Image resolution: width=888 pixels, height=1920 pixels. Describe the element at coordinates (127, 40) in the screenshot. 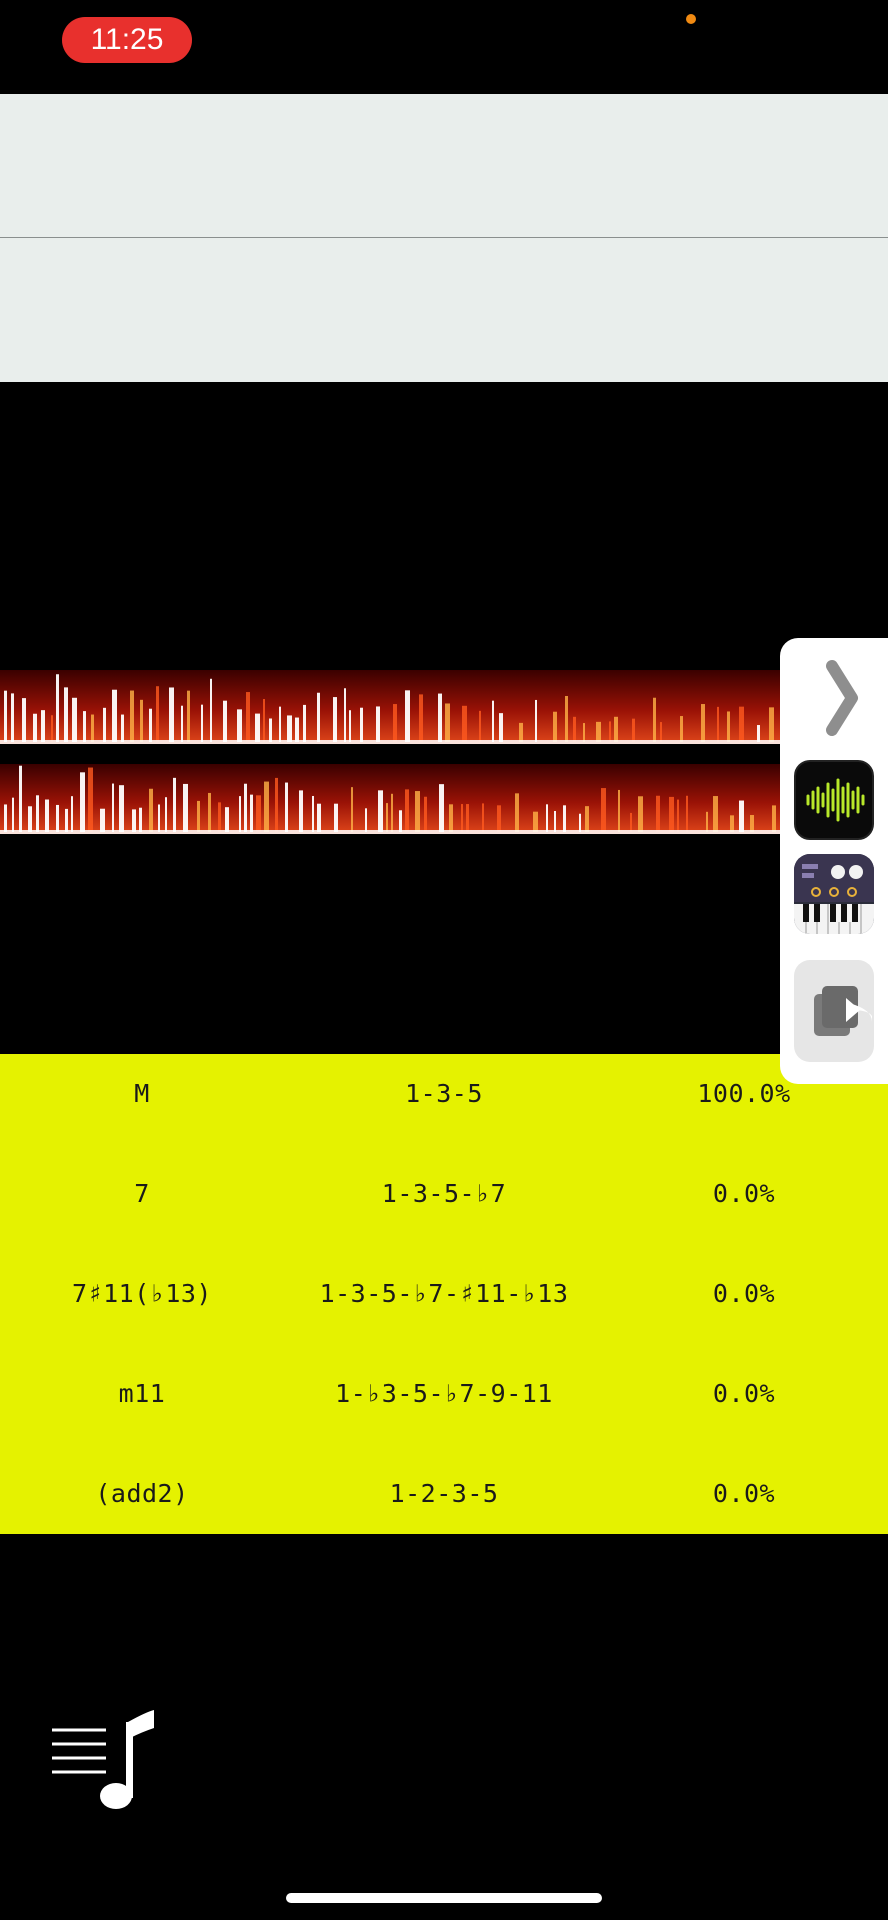

I see `status-time: 11:25` at that location.